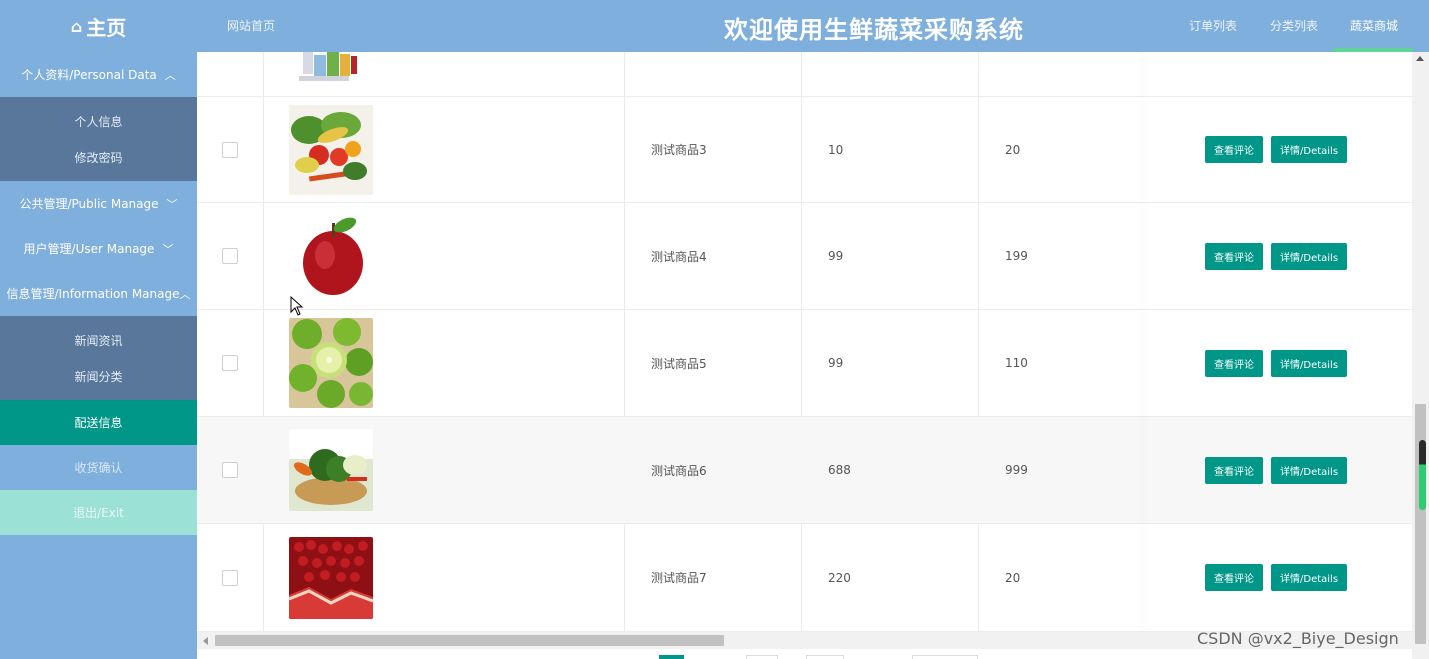  Describe the element at coordinates (945, 657) in the screenshot. I see `pagination-size-select` at that location.